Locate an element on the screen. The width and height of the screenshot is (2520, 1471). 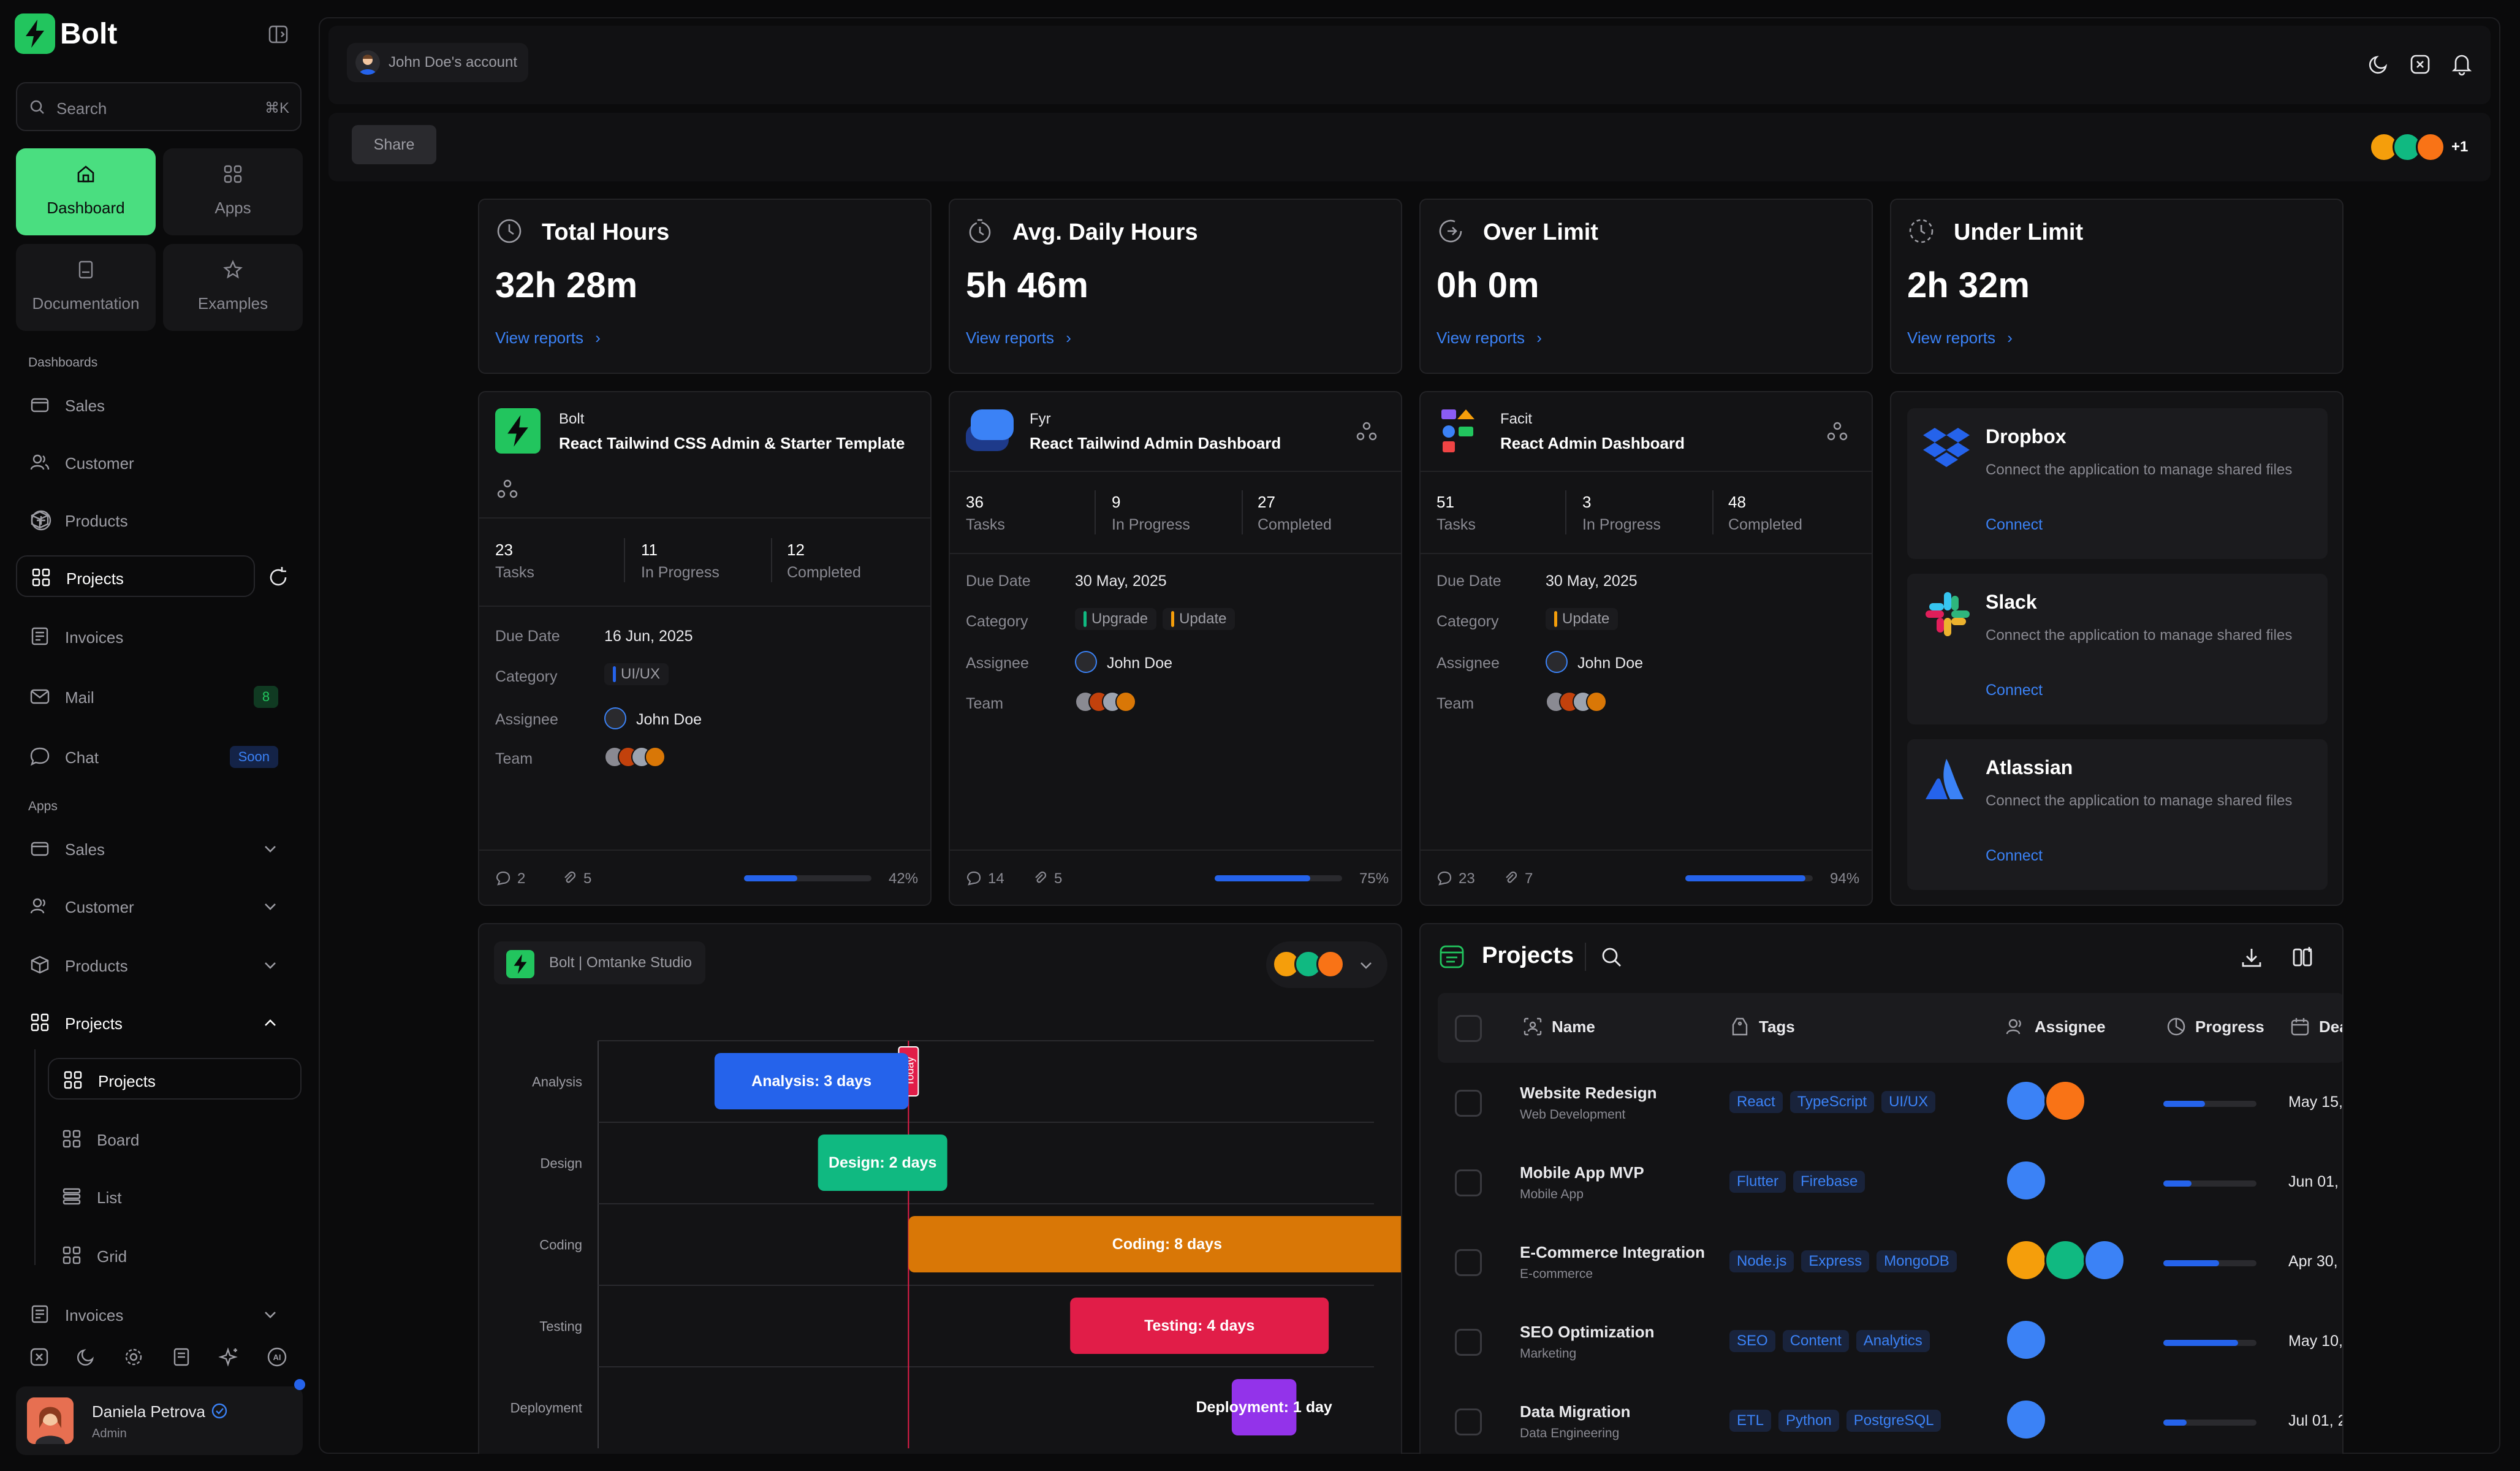
gantt-team-dropdown is located at coordinates (1326, 965).